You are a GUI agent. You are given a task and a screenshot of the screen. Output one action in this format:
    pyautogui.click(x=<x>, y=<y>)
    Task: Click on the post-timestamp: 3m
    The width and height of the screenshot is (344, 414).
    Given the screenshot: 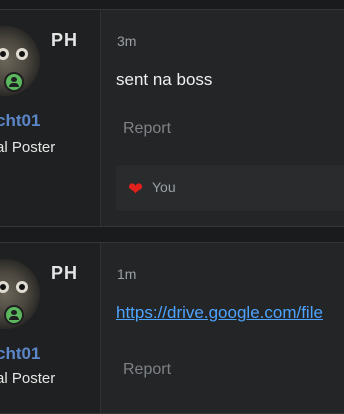 What is the action you would take?
    pyautogui.click(x=126, y=41)
    